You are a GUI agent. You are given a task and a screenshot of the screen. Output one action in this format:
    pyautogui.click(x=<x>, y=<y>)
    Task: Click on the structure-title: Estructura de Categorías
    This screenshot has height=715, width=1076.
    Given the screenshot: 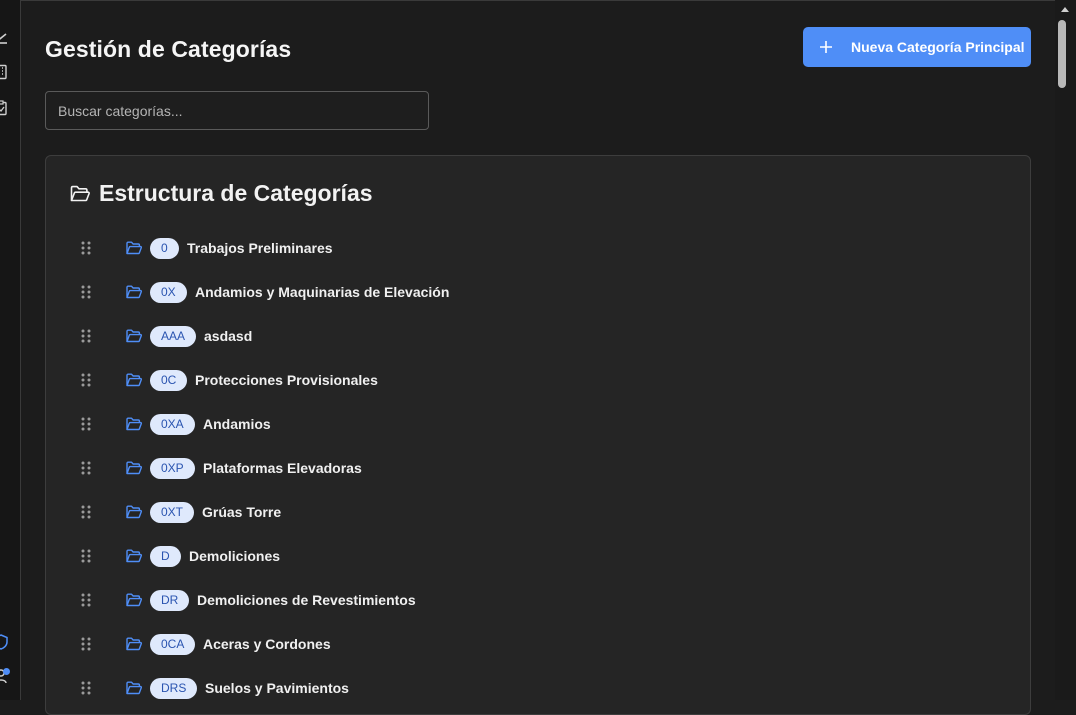 What is the action you would take?
    pyautogui.click(x=236, y=193)
    